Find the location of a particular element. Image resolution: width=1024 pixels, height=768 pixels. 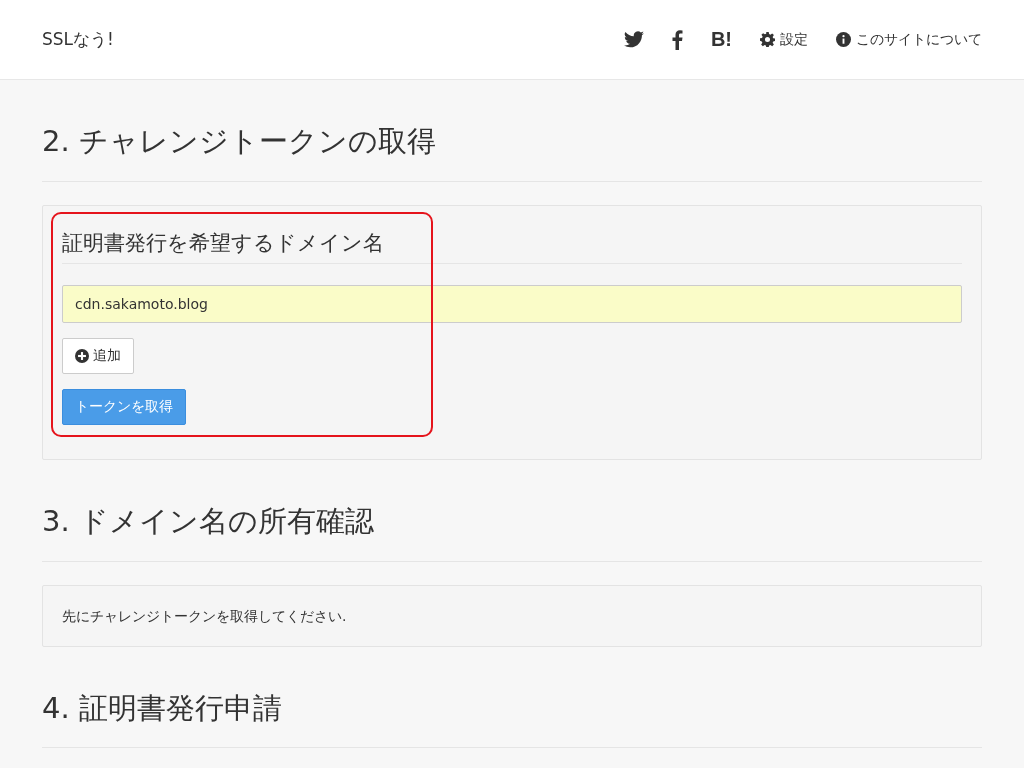

plus-circle-icon is located at coordinates (82, 355).